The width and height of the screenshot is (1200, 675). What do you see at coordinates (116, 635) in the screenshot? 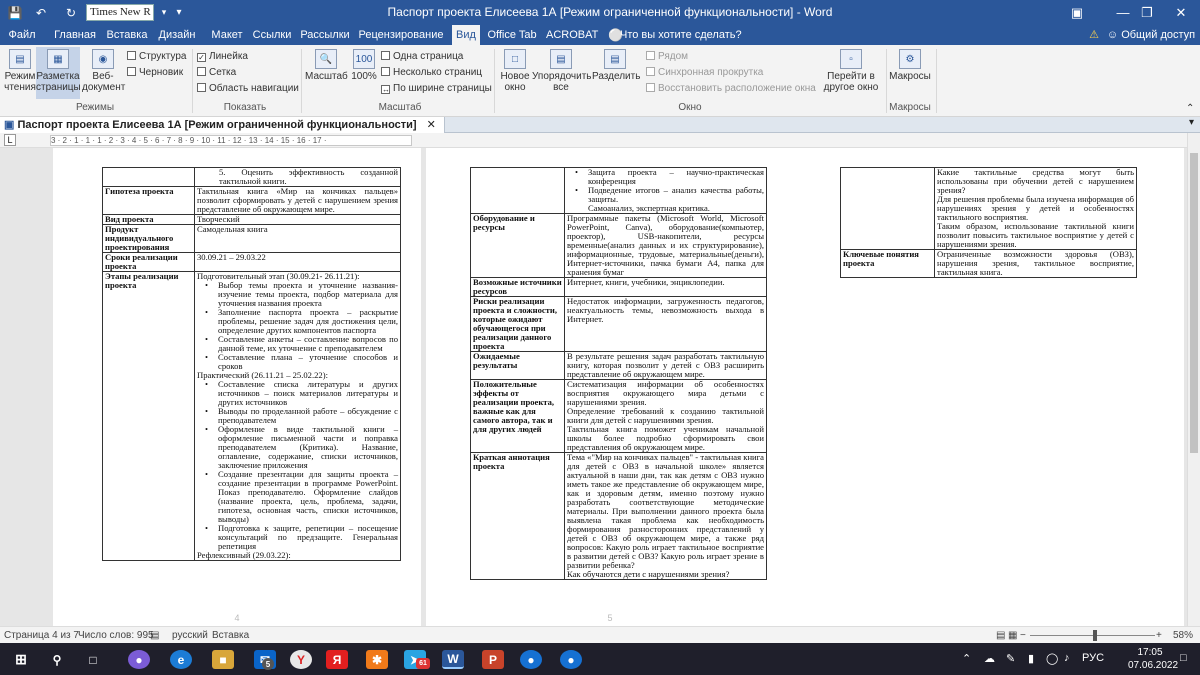
I see `word-count: Число слов: 995` at bounding box center [116, 635].